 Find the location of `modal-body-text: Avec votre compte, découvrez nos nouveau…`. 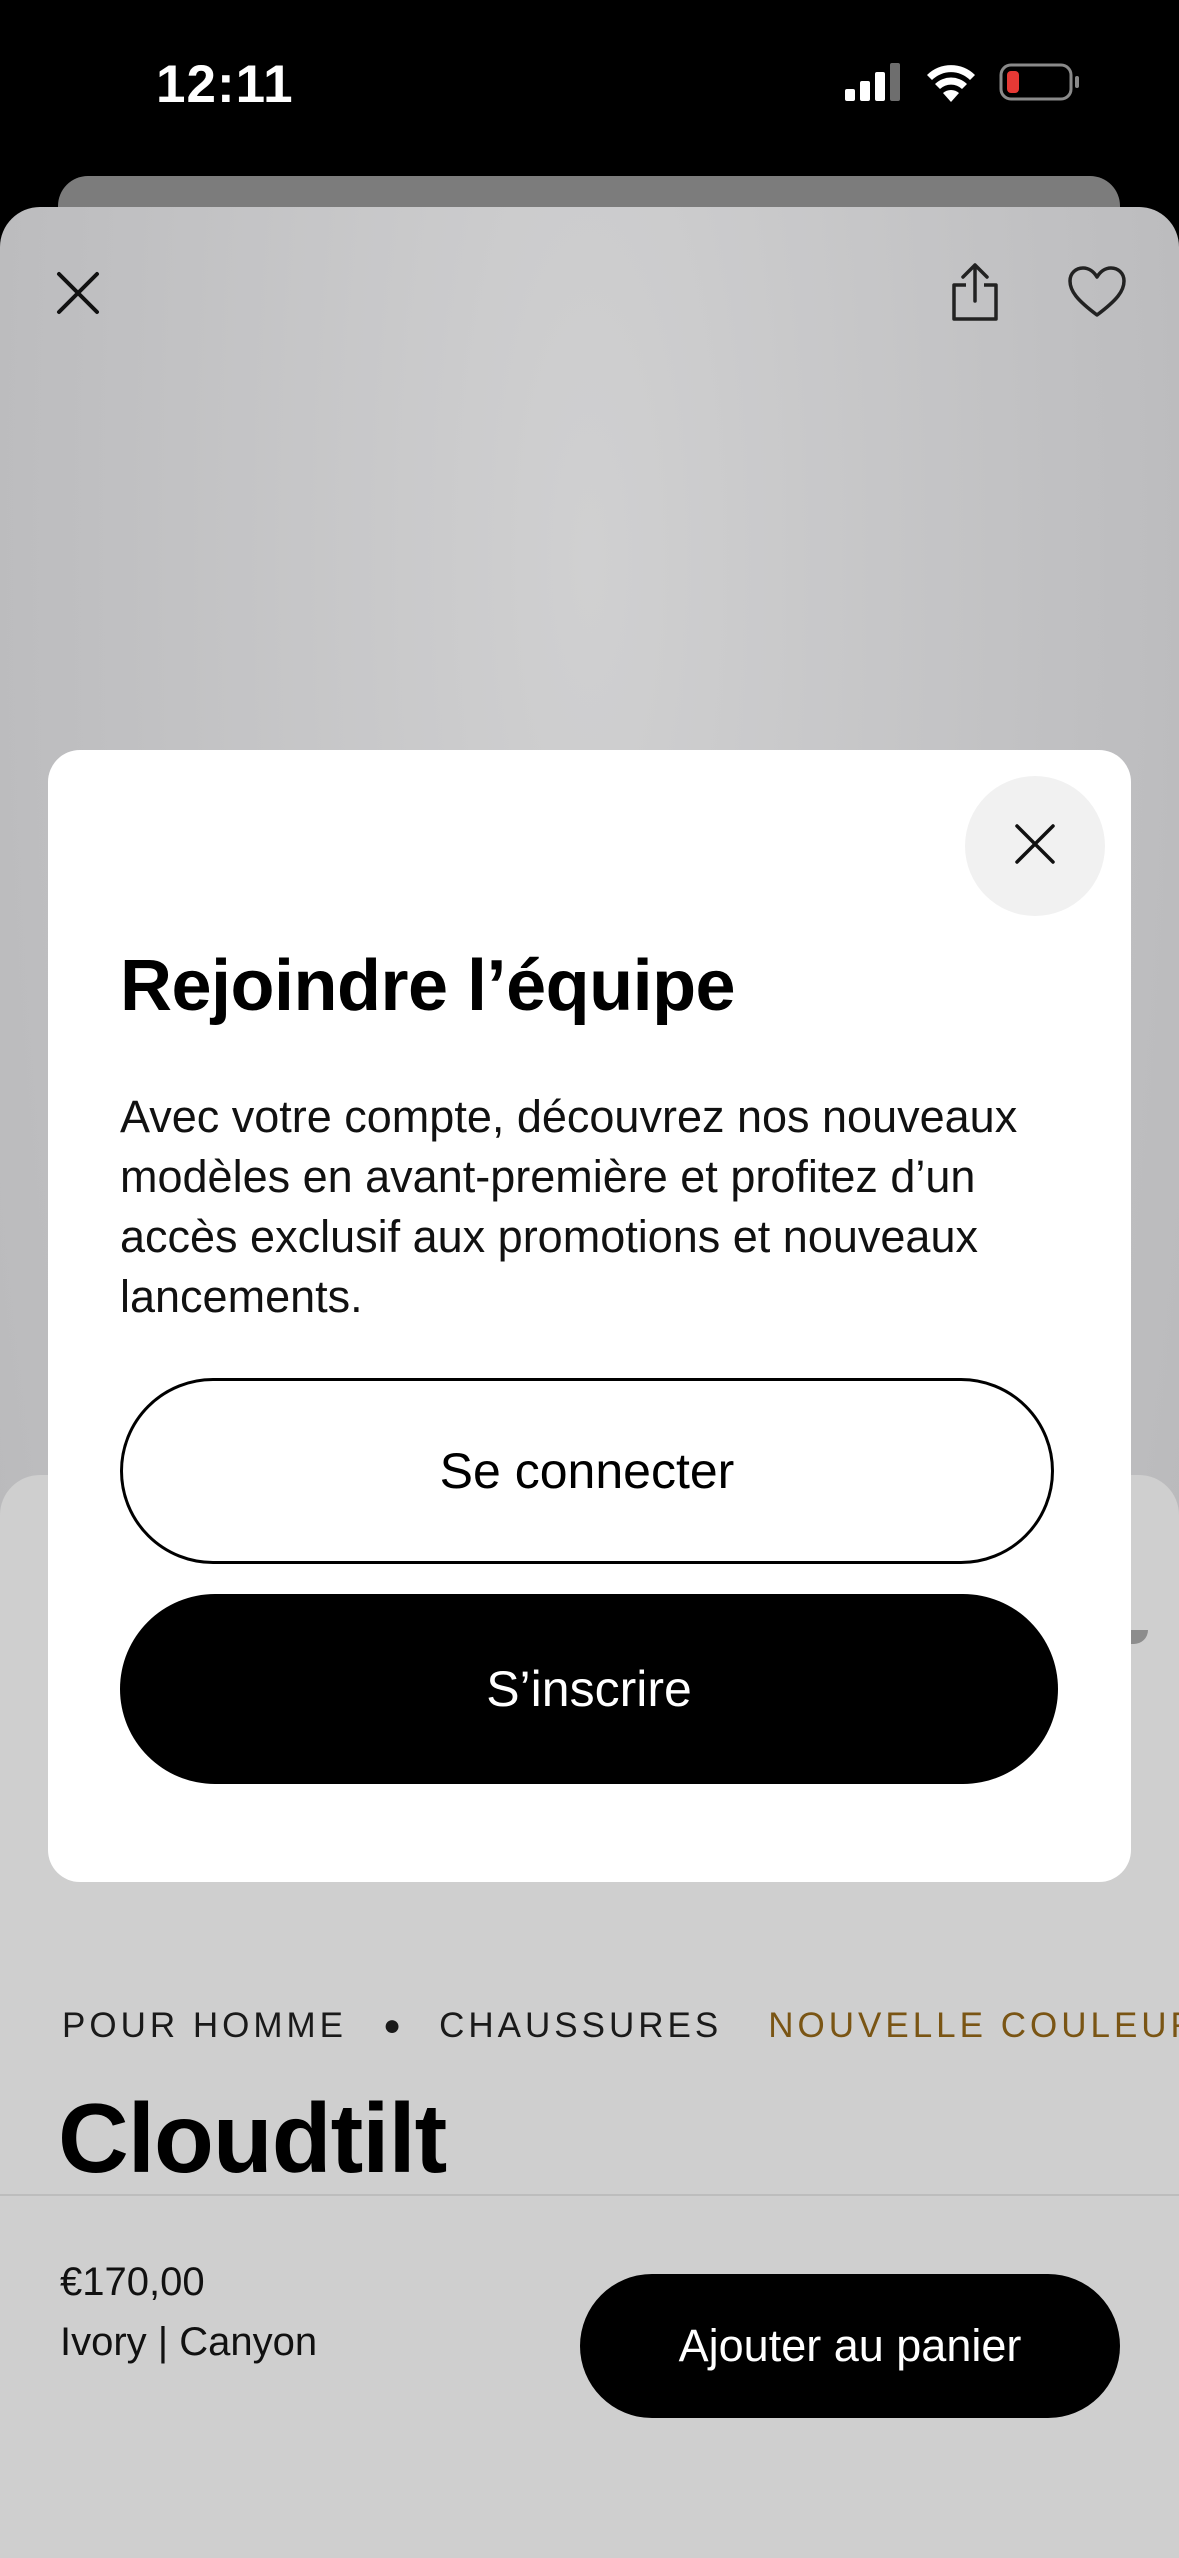

modal-body-text: Avec votre compte, découvrez nos nouveau… is located at coordinates (569, 1206).